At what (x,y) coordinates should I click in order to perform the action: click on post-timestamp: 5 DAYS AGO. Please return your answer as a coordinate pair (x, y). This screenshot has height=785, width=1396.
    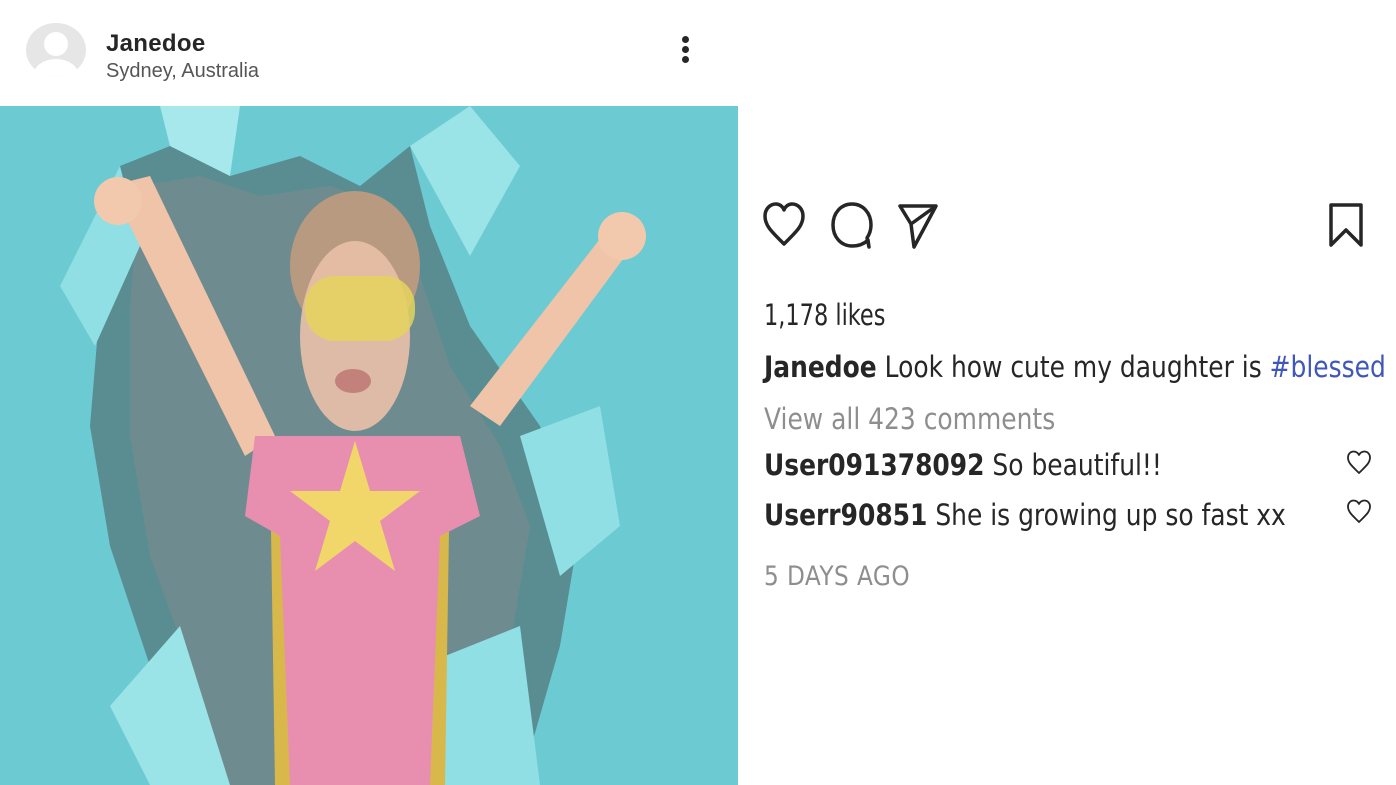
    Looking at the image, I should click on (837, 576).